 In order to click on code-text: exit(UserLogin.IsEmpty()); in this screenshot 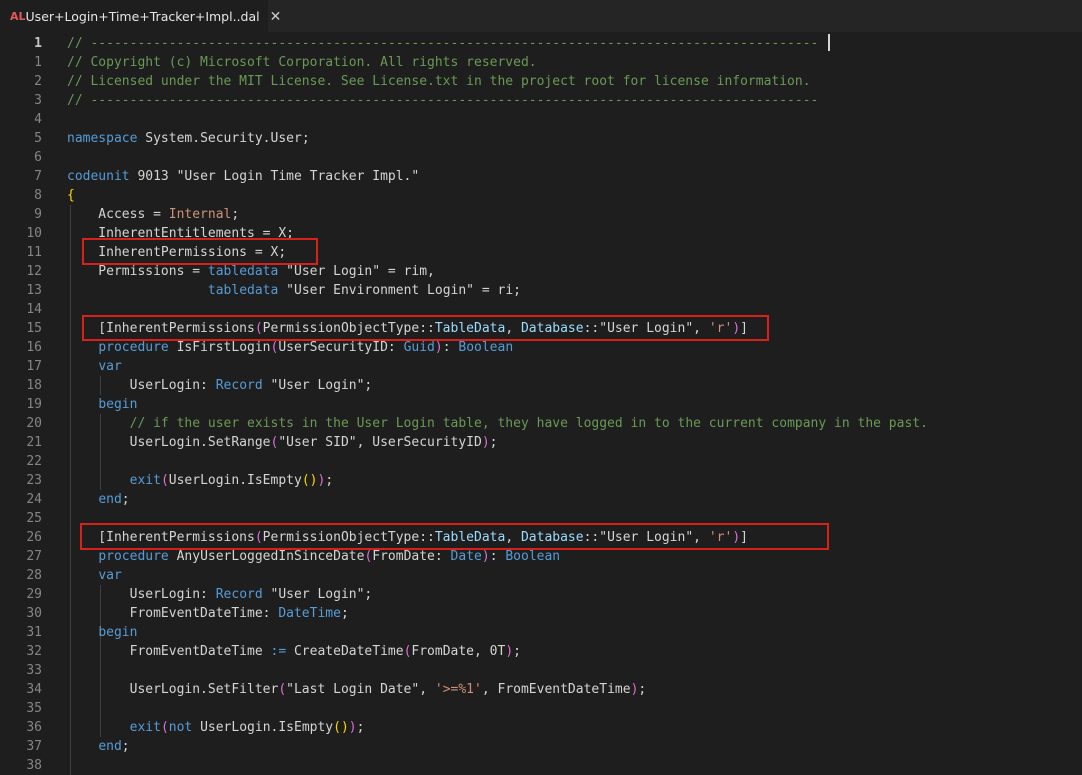, I will do `click(200, 480)`.